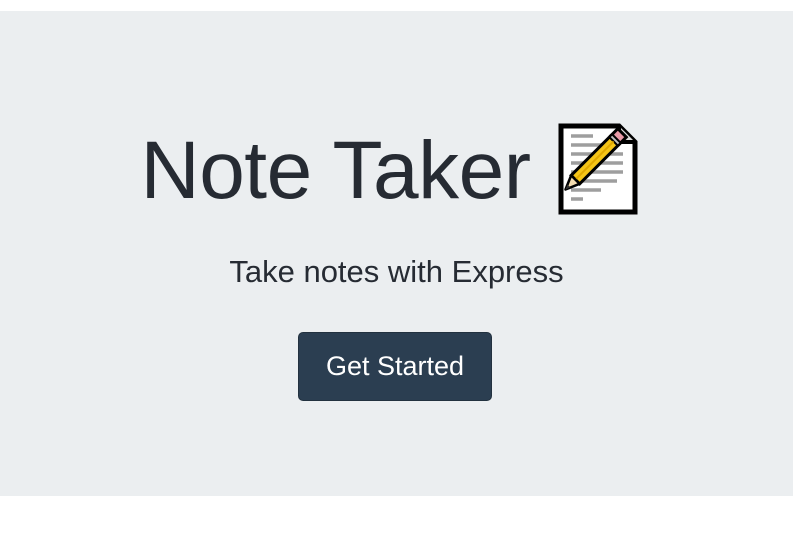 The width and height of the screenshot is (793, 550). What do you see at coordinates (396, 271) in the screenshot?
I see `subtitle: Take notes with Express` at bounding box center [396, 271].